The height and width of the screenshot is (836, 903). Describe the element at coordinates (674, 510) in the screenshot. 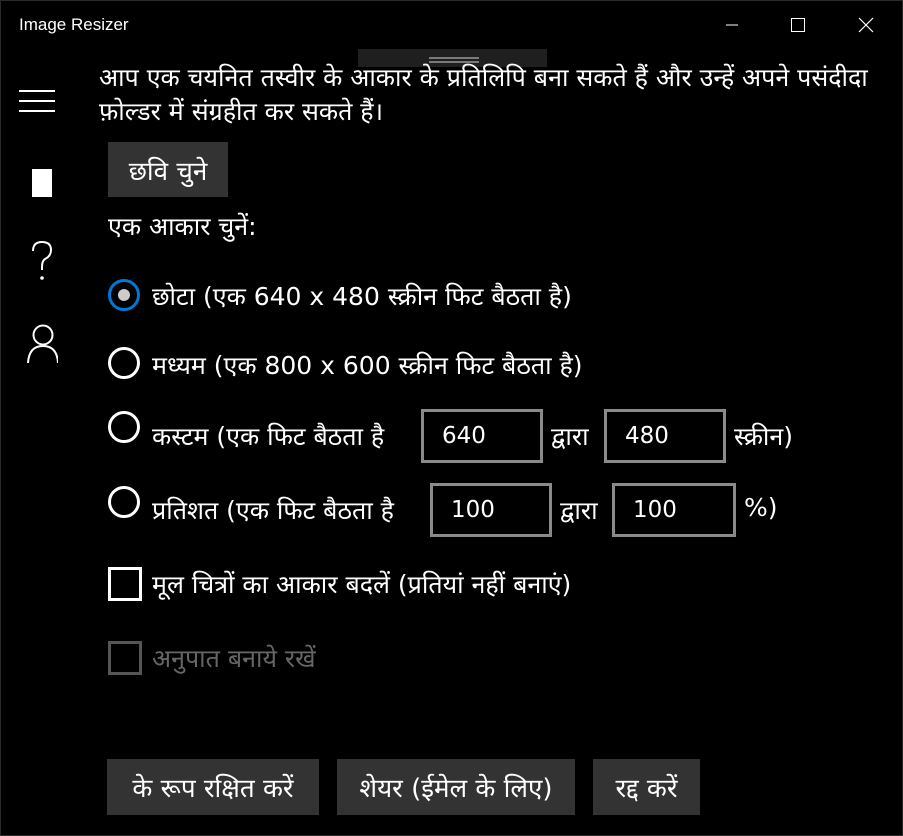

I see `percent-height-input: 100` at that location.